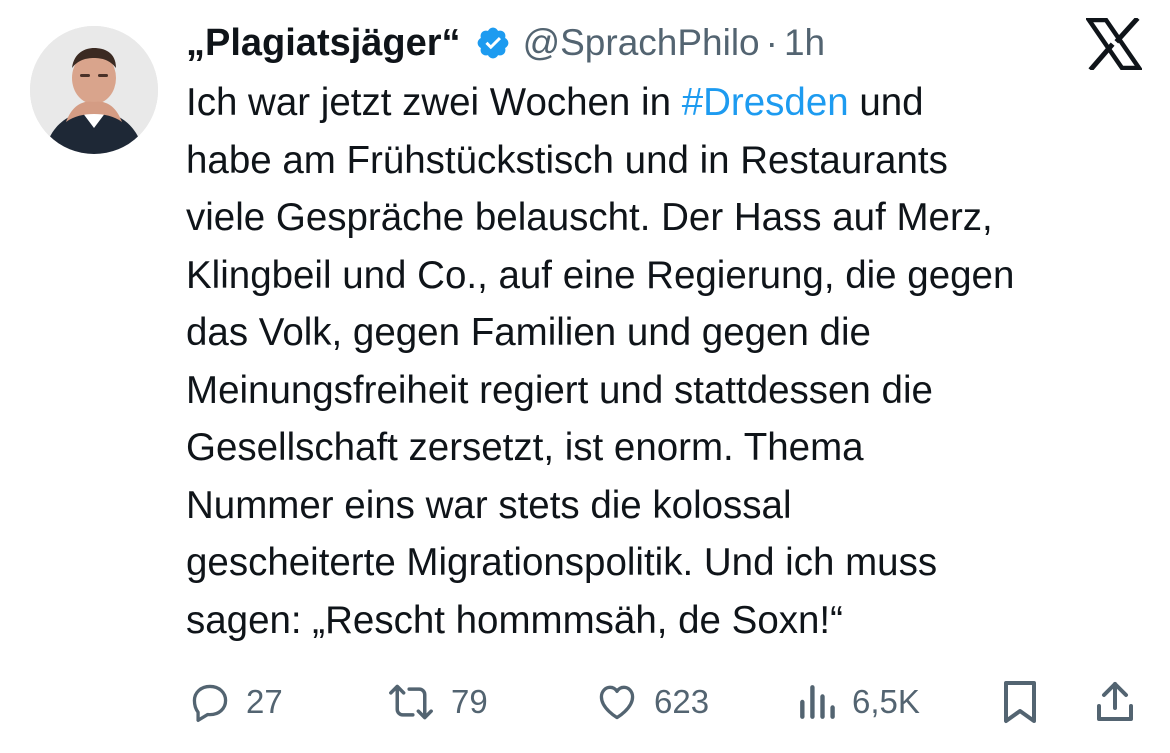  What do you see at coordinates (765, 102) in the screenshot?
I see `hashtag-link: #Dresden` at bounding box center [765, 102].